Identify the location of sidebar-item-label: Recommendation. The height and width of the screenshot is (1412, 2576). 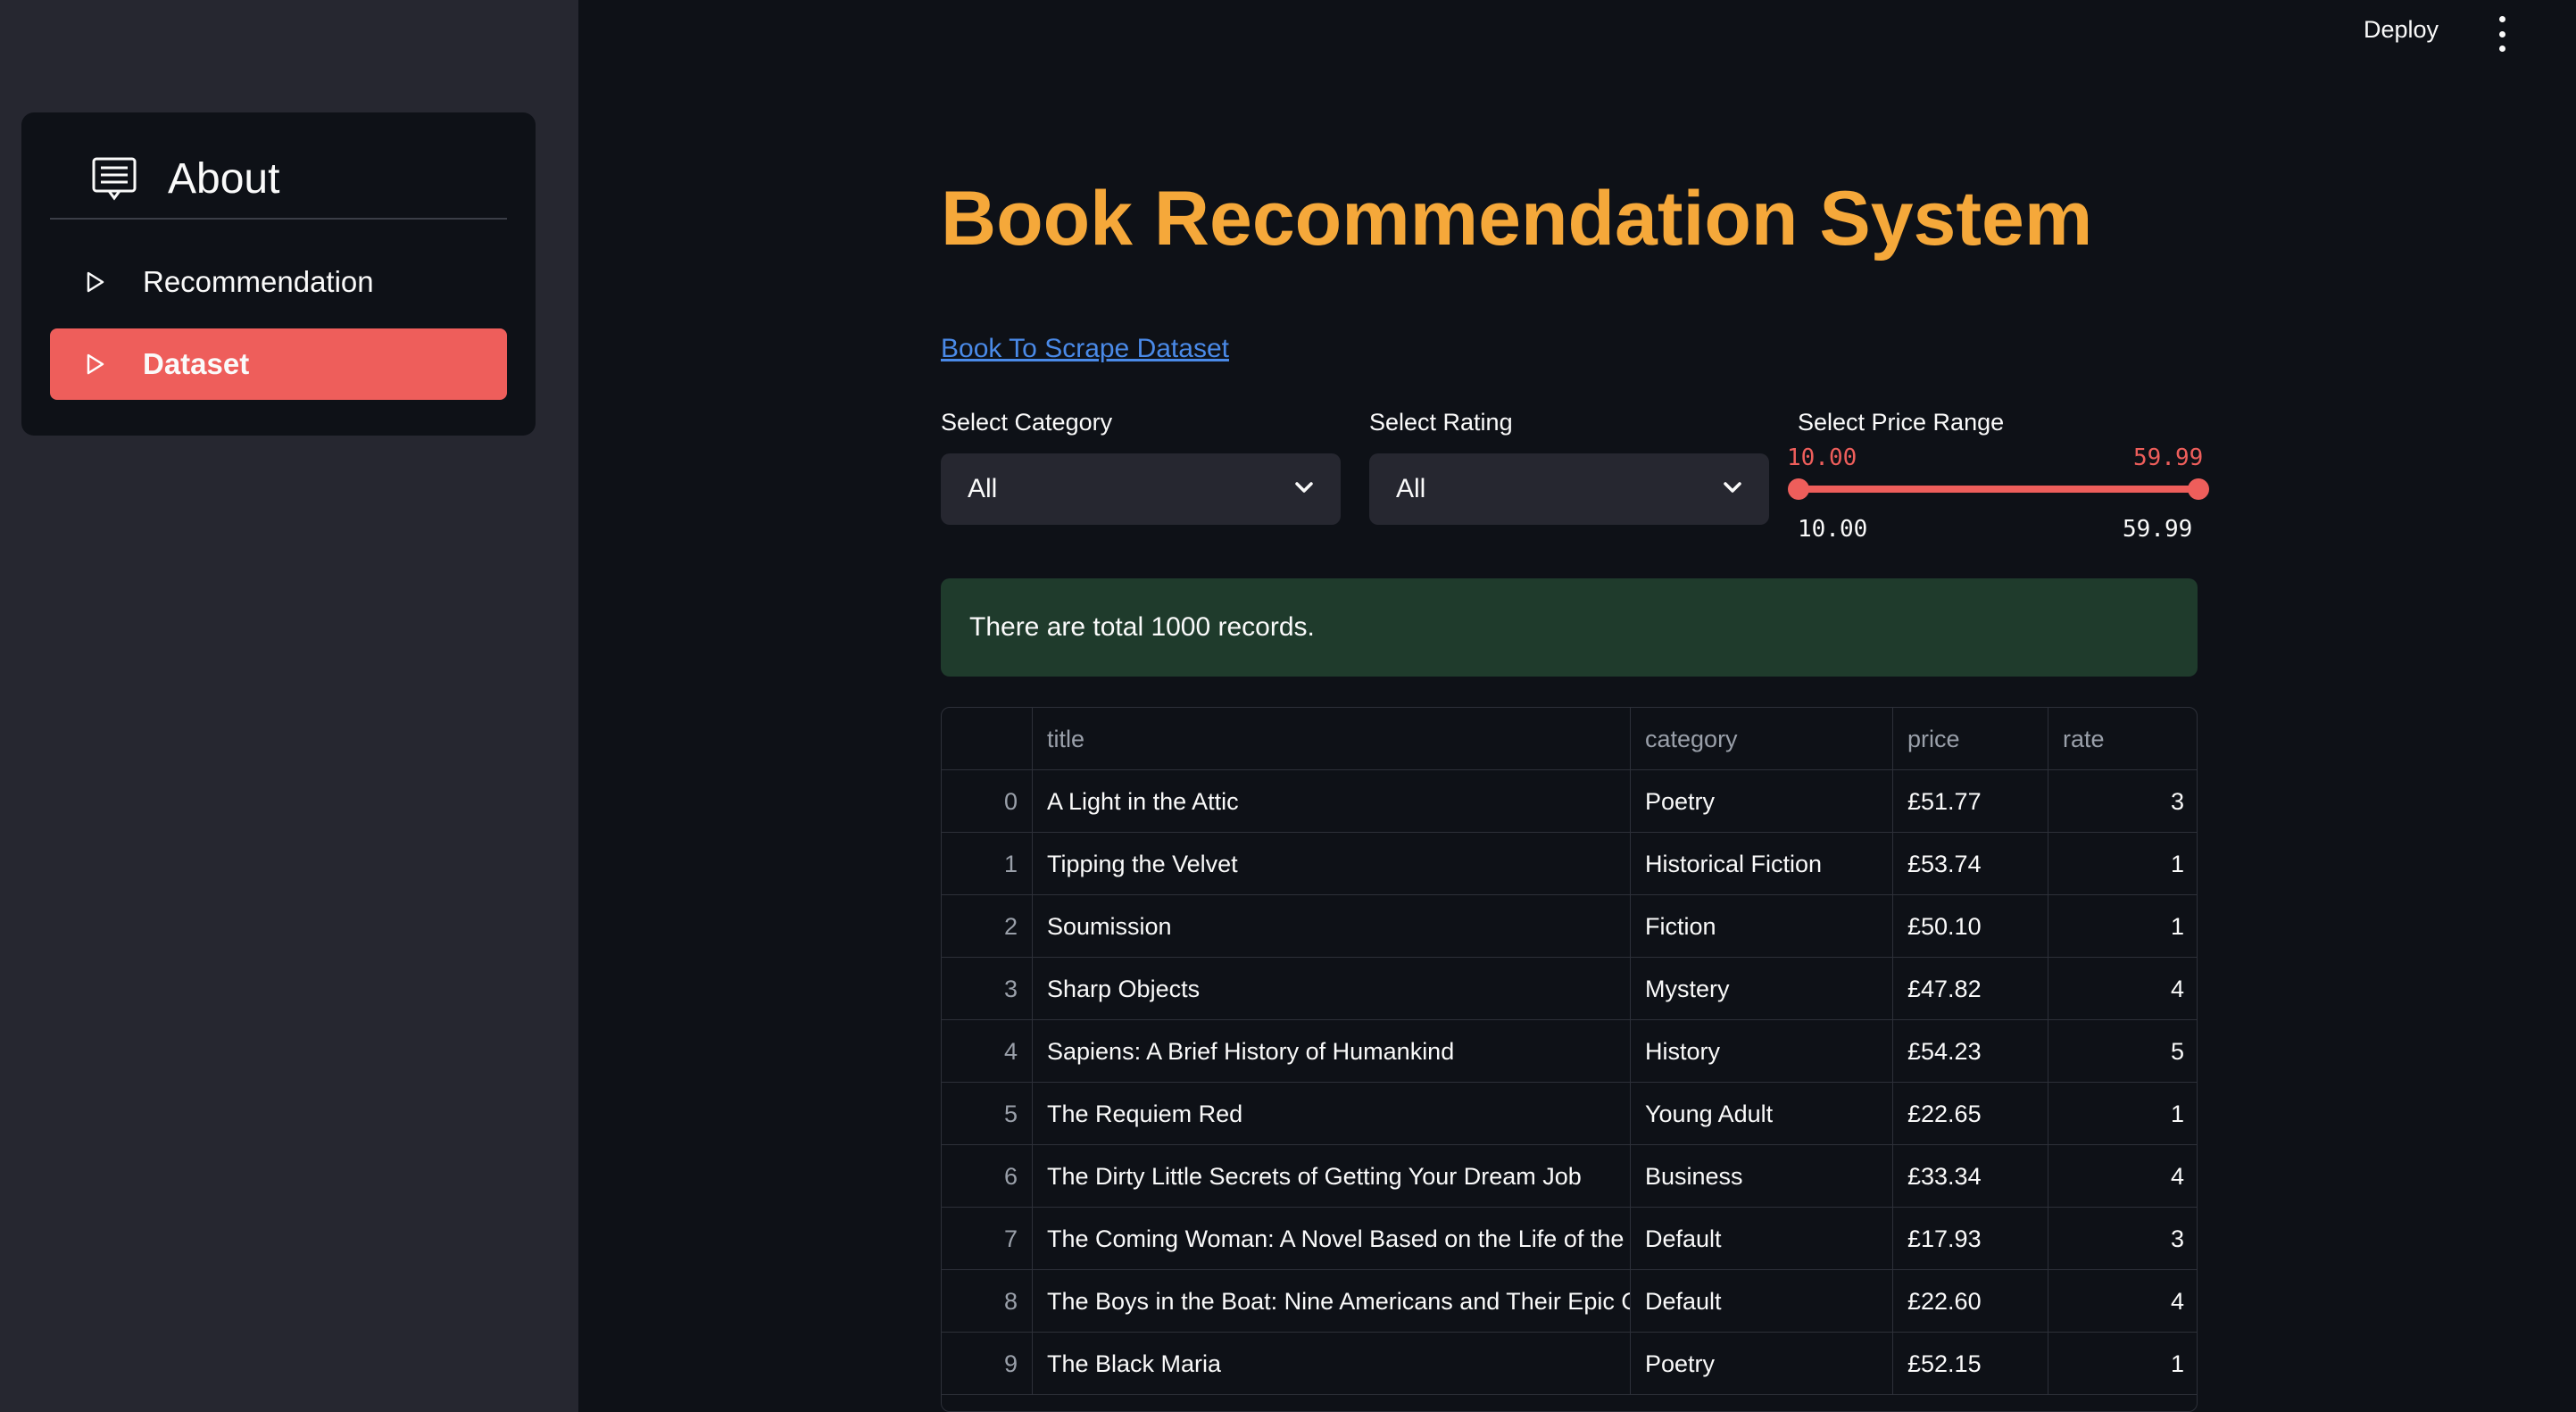
(258, 281).